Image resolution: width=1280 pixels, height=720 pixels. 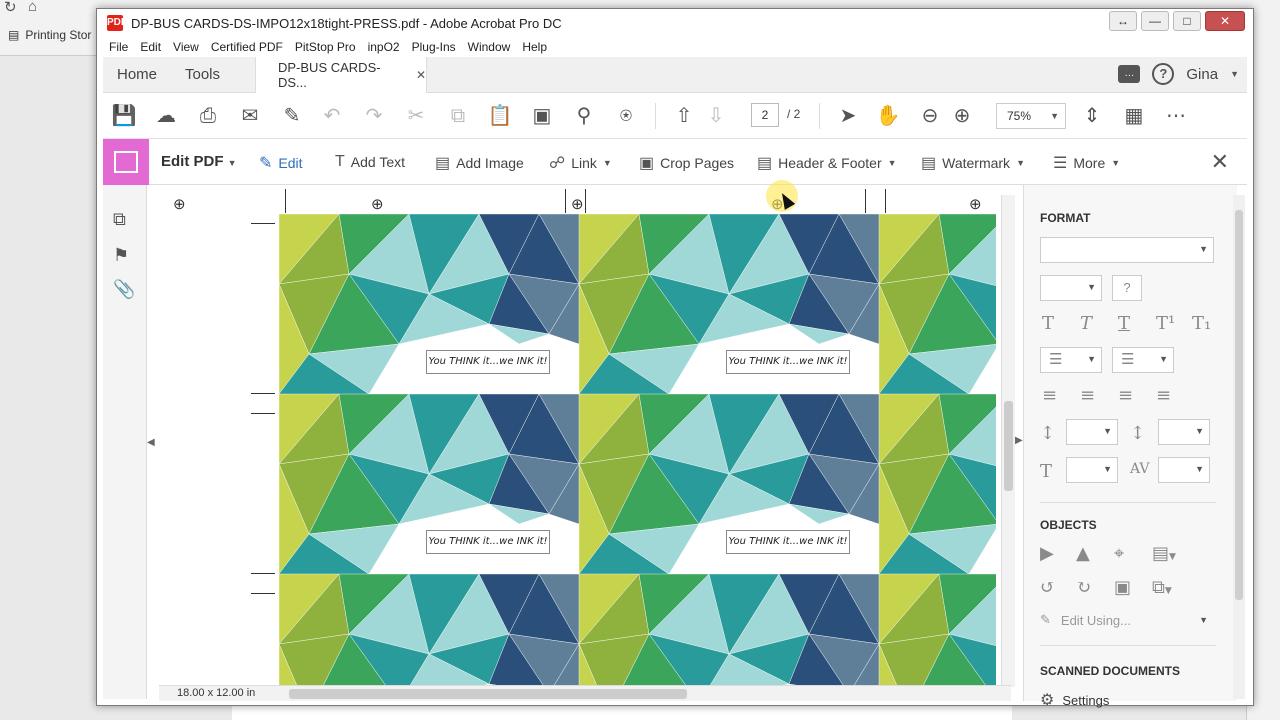 I want to click on font-size-select: ▼, so click(x=1071, y=288).